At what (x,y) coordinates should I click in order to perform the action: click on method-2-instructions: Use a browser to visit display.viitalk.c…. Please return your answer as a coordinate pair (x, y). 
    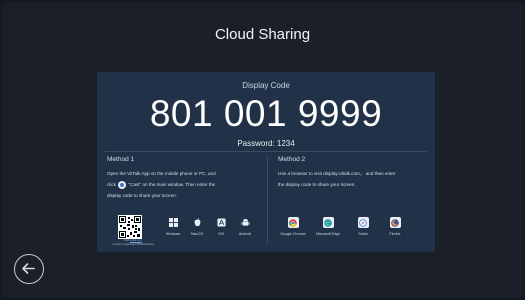
    Looking at the image, I should click on (353, 179).